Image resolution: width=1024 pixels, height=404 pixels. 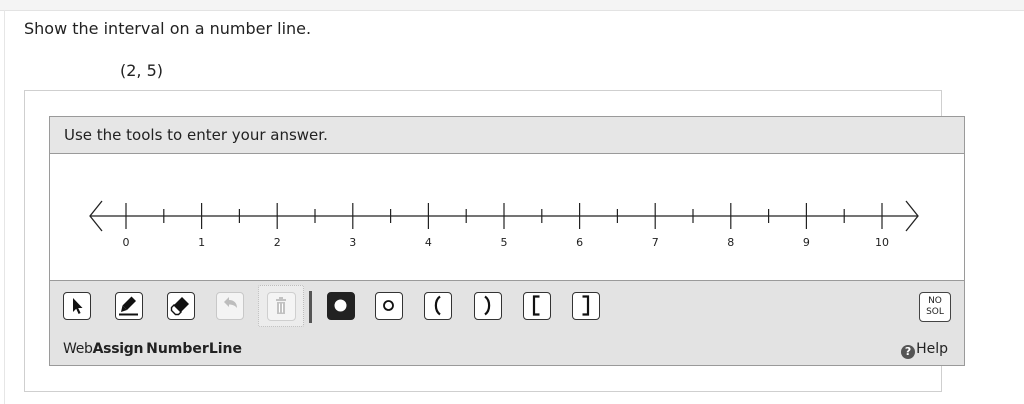 I want to click on right-paren-icon, so click(x=487, y=305).